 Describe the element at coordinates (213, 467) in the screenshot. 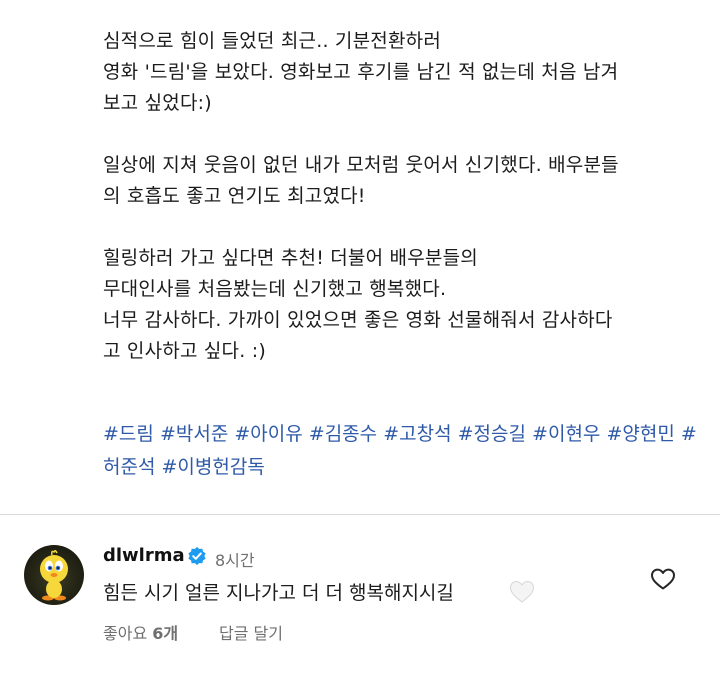

I see `hashtag-link: #이병헌감독` at that location.